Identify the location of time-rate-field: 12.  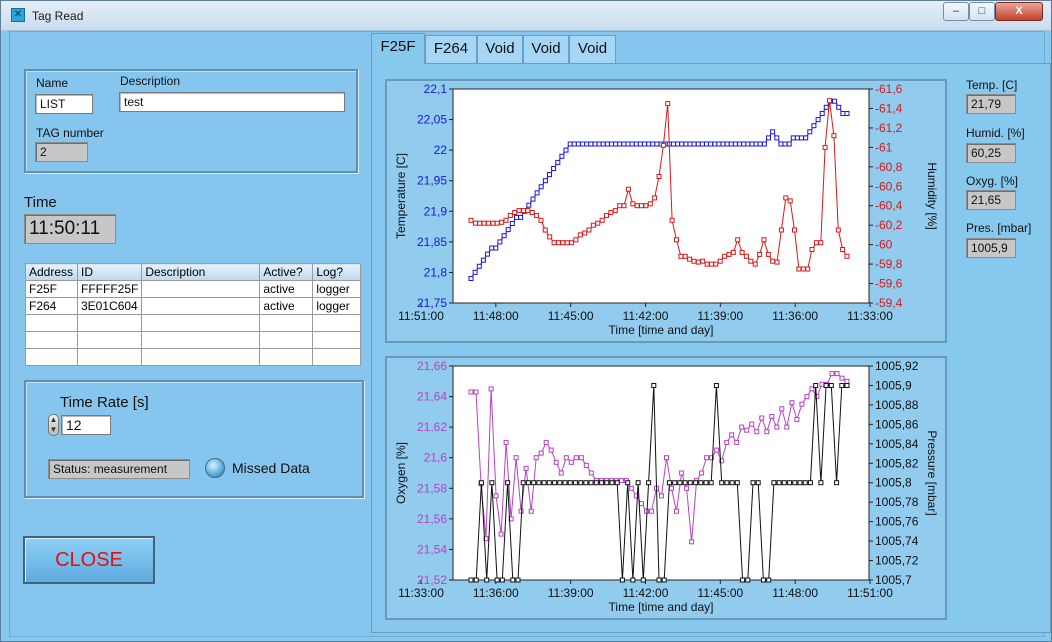
(86, 425).